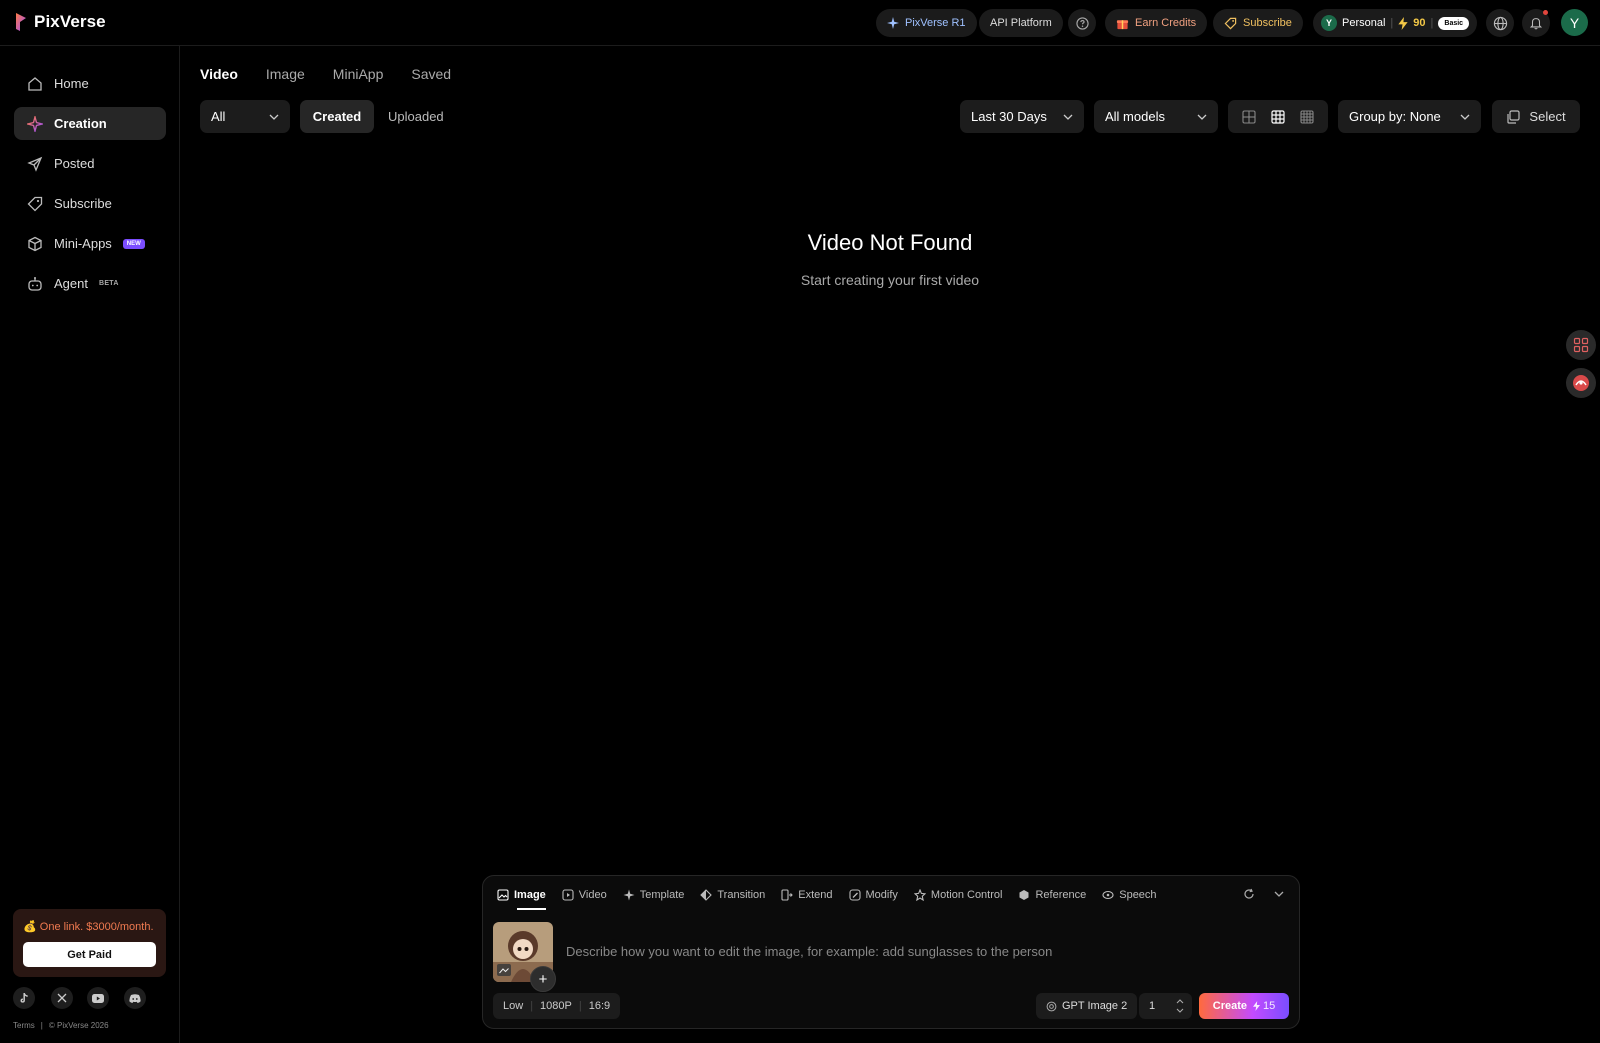  I want to click on youtube-link, so click(98, 998).